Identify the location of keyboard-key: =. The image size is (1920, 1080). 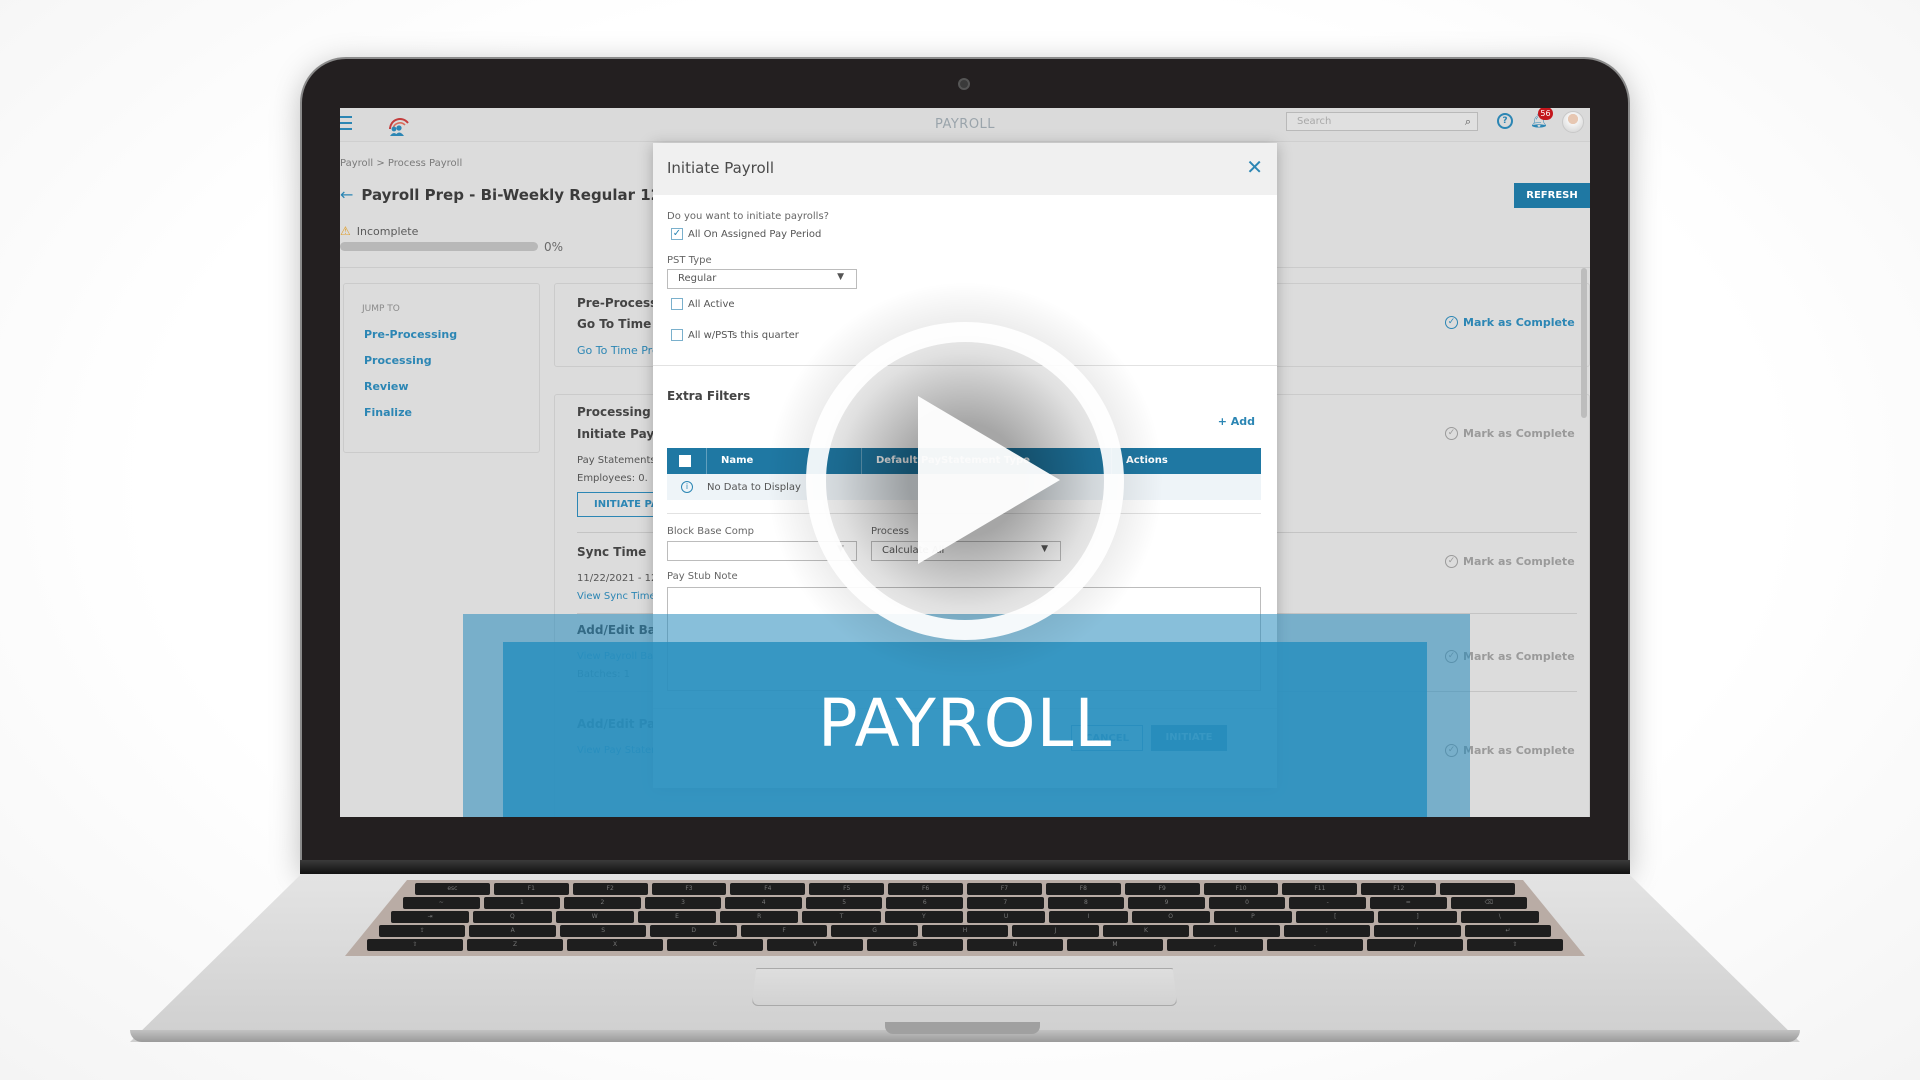
(1408, 903).